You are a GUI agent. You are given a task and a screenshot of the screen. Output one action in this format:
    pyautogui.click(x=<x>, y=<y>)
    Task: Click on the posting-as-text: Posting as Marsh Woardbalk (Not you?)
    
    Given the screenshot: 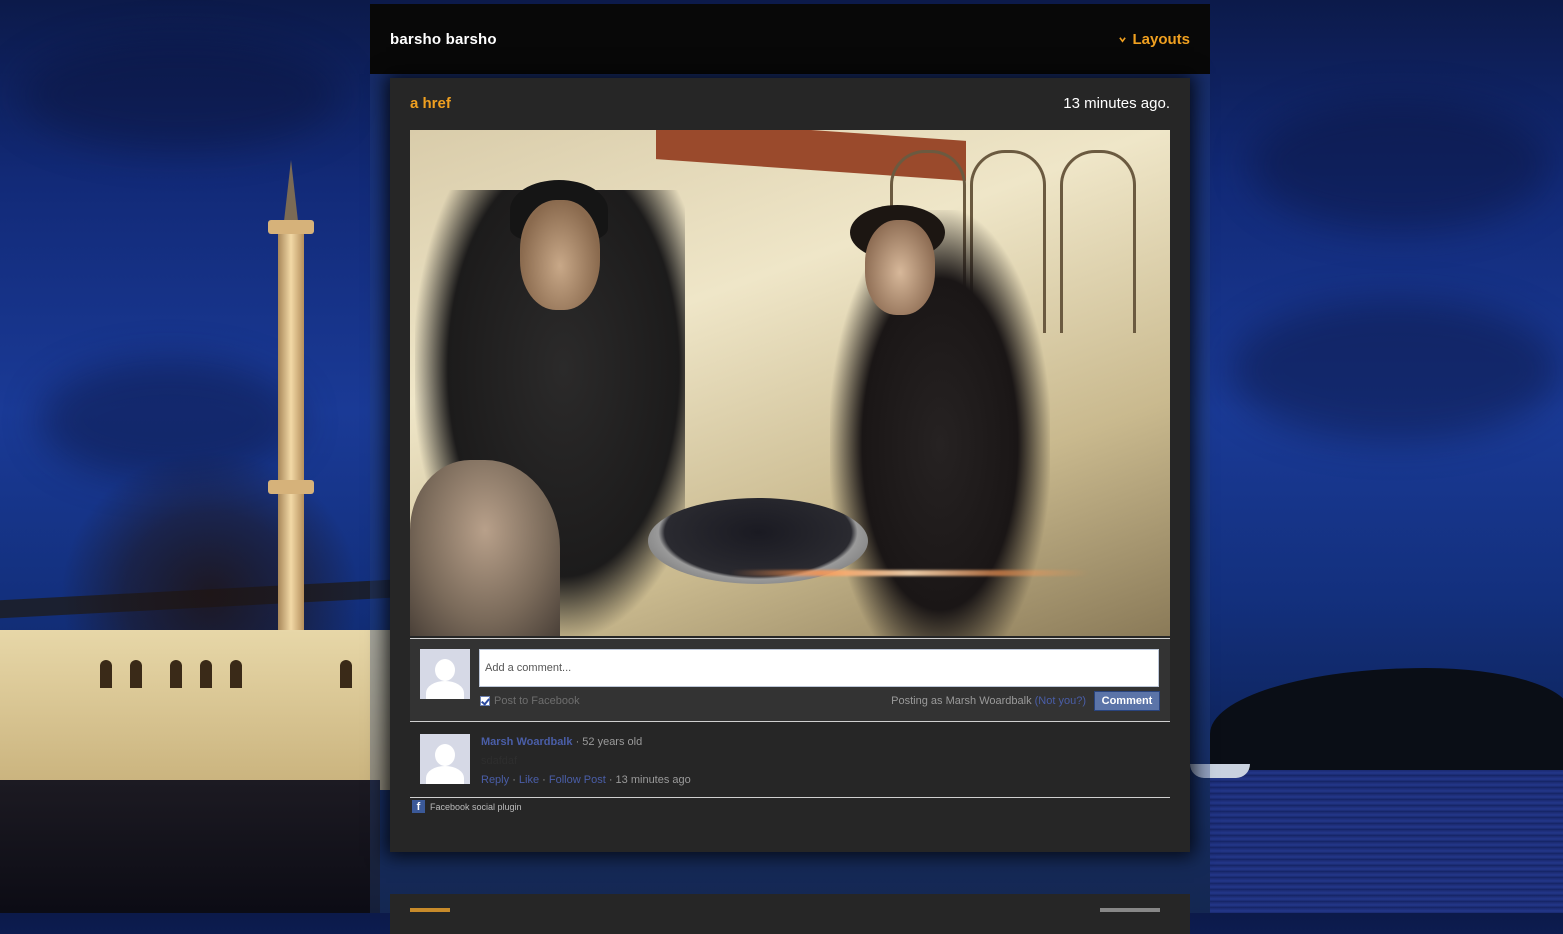 What is the action you would take?
    pyautogui.click(x=988, y=701)
    